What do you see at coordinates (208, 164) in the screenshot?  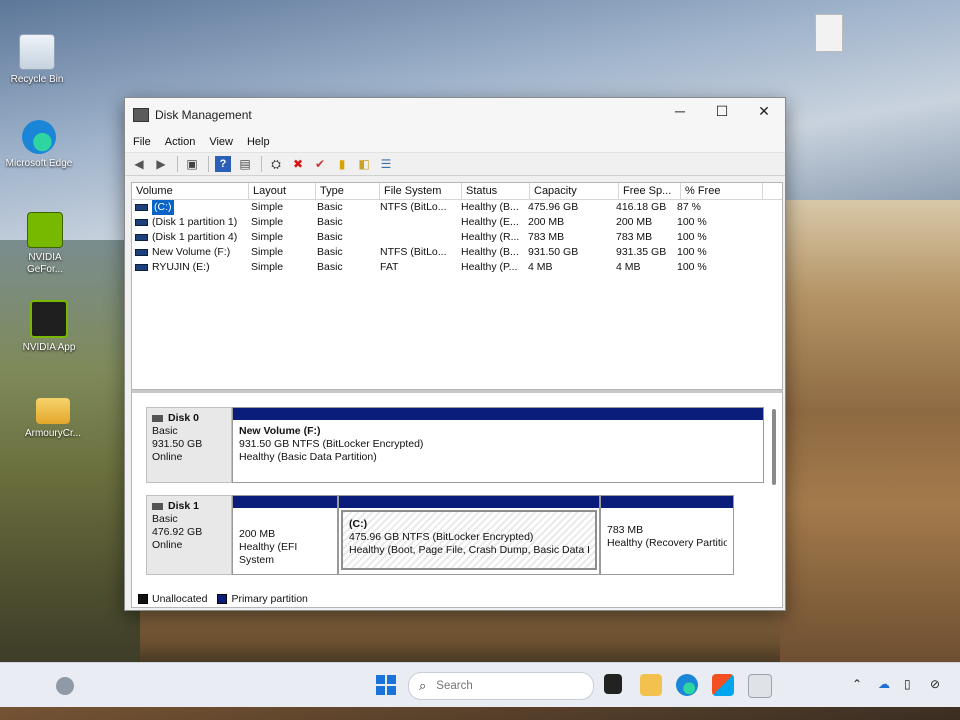 I see `toolbar-separator` at bounding box center [208, 164].